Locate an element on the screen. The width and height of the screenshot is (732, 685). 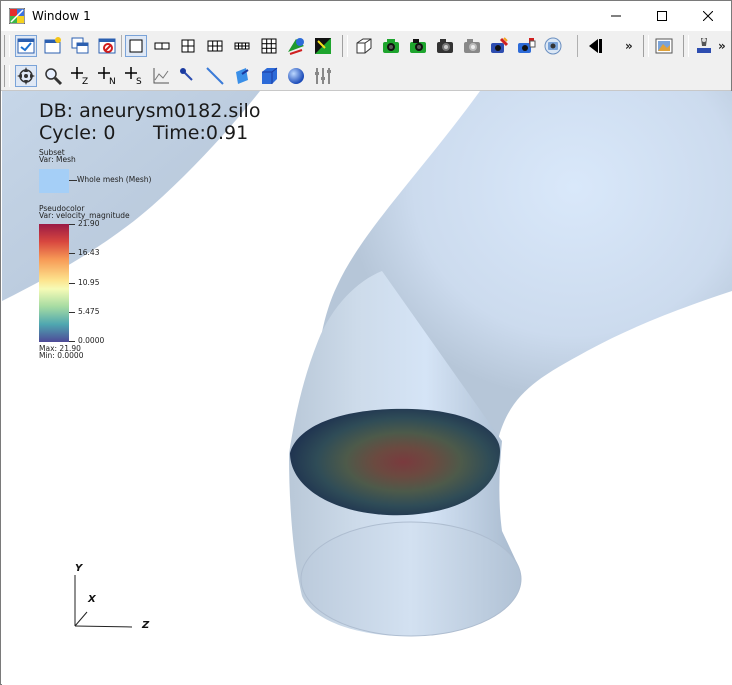
zone-pick-icon: Z is located at coordinates (79, 76).